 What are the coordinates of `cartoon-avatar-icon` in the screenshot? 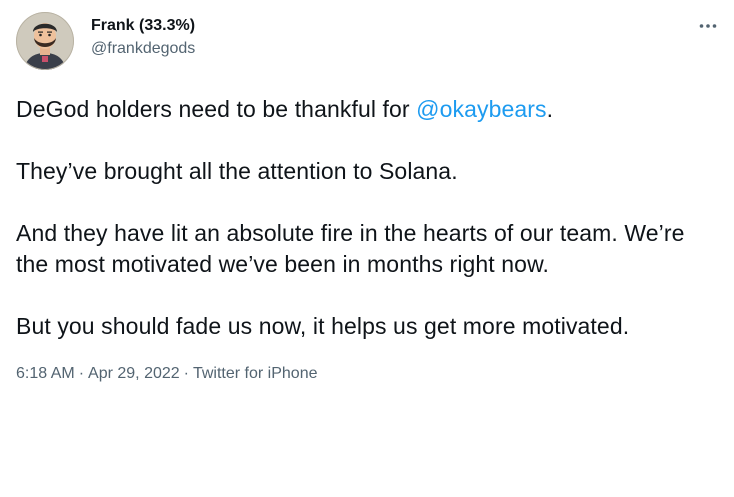 It's located at (45, 41).